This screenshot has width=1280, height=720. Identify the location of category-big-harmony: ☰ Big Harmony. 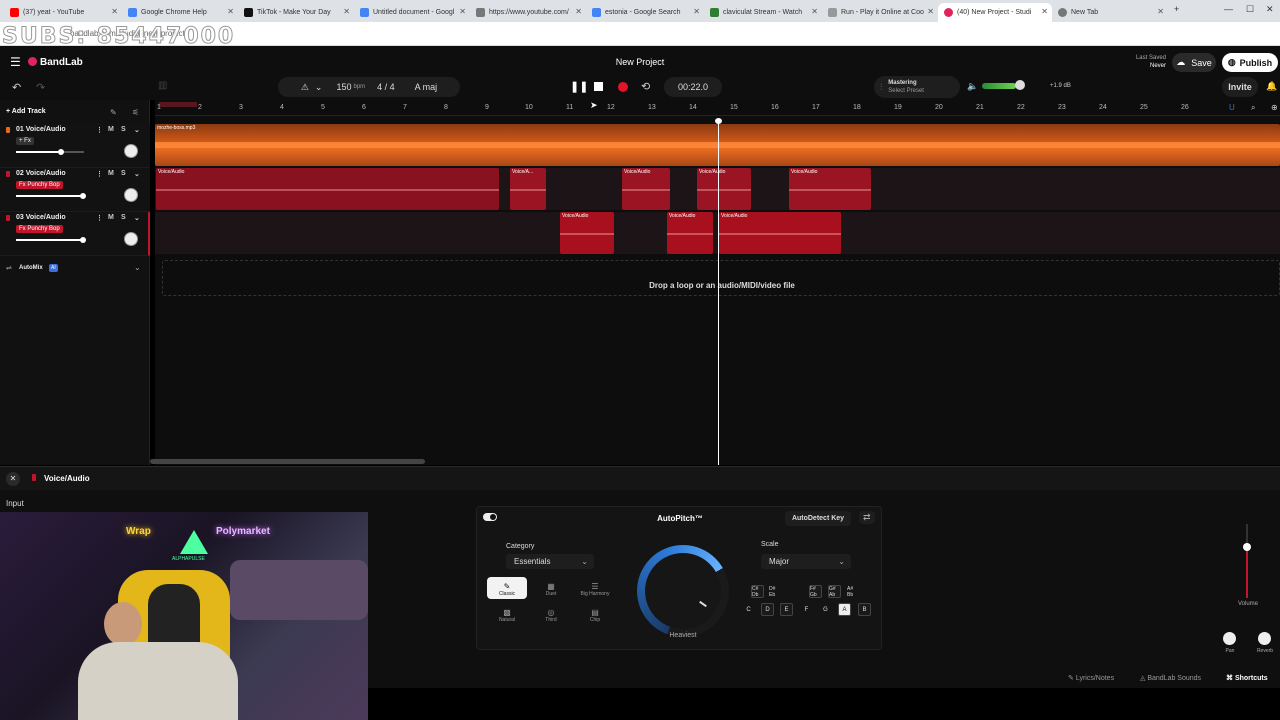
(595, 588).